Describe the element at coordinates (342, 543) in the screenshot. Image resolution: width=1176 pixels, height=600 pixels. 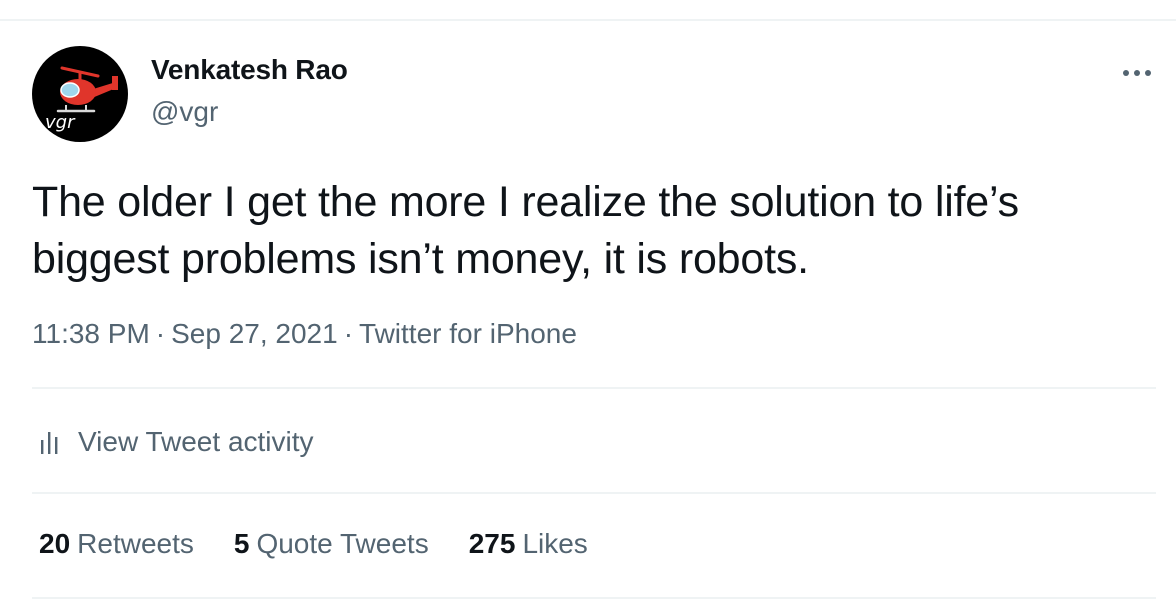
I see `quote-tweets-label: Quote Tweets` at that location.